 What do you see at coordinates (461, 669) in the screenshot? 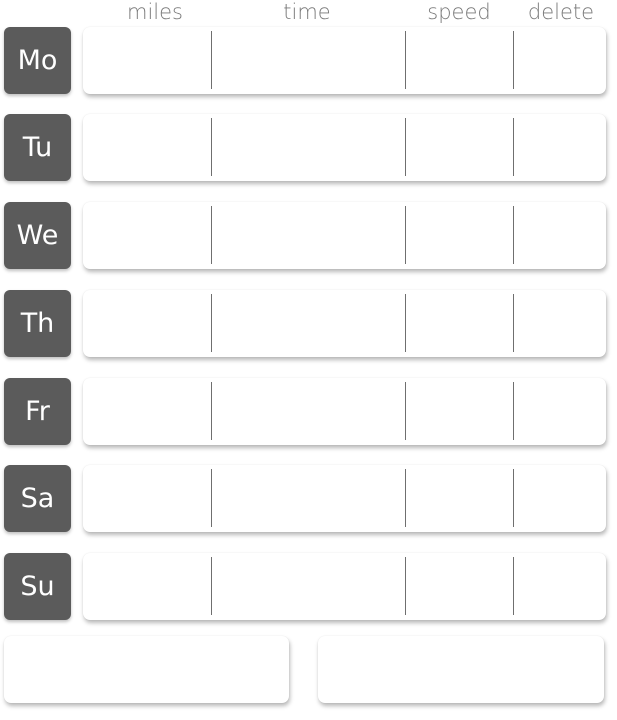
I see `footer-panel-right` at bounding box center [461, 669].